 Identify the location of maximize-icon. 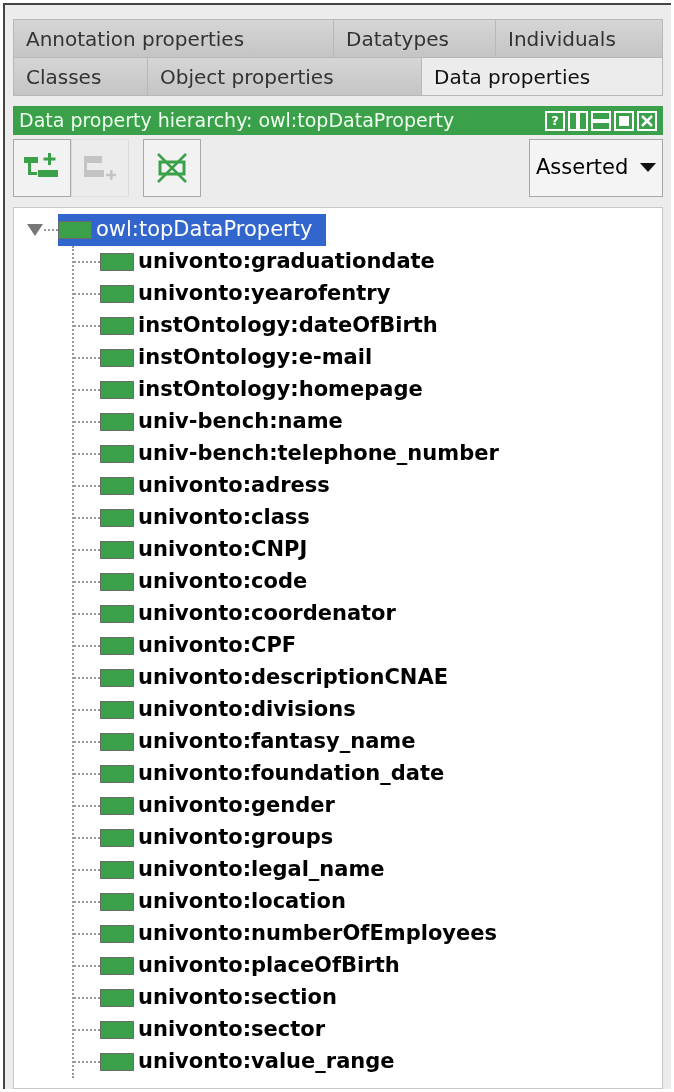
(624, 120).